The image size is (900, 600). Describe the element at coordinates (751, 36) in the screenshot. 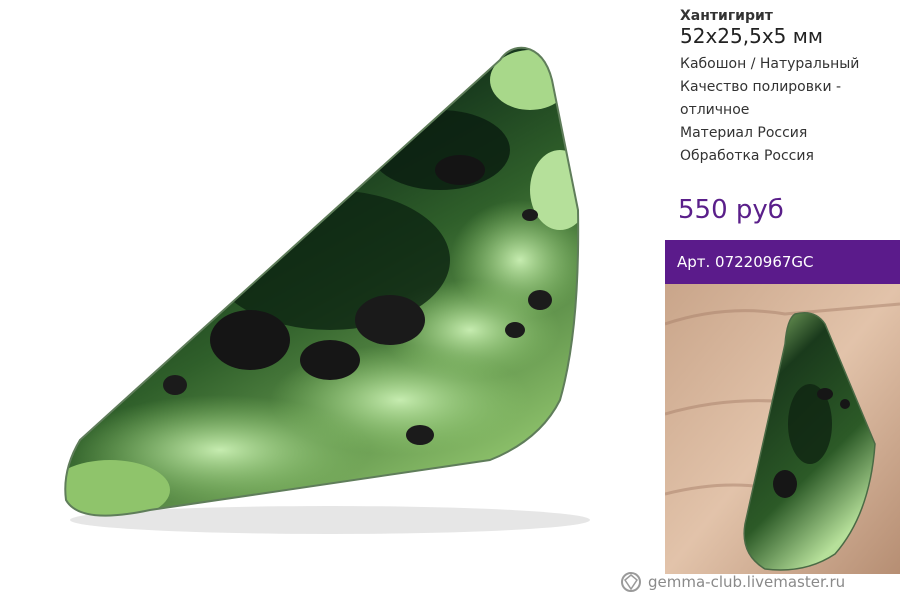

I see `product-size: 52х25,5х5 мм` at that location.